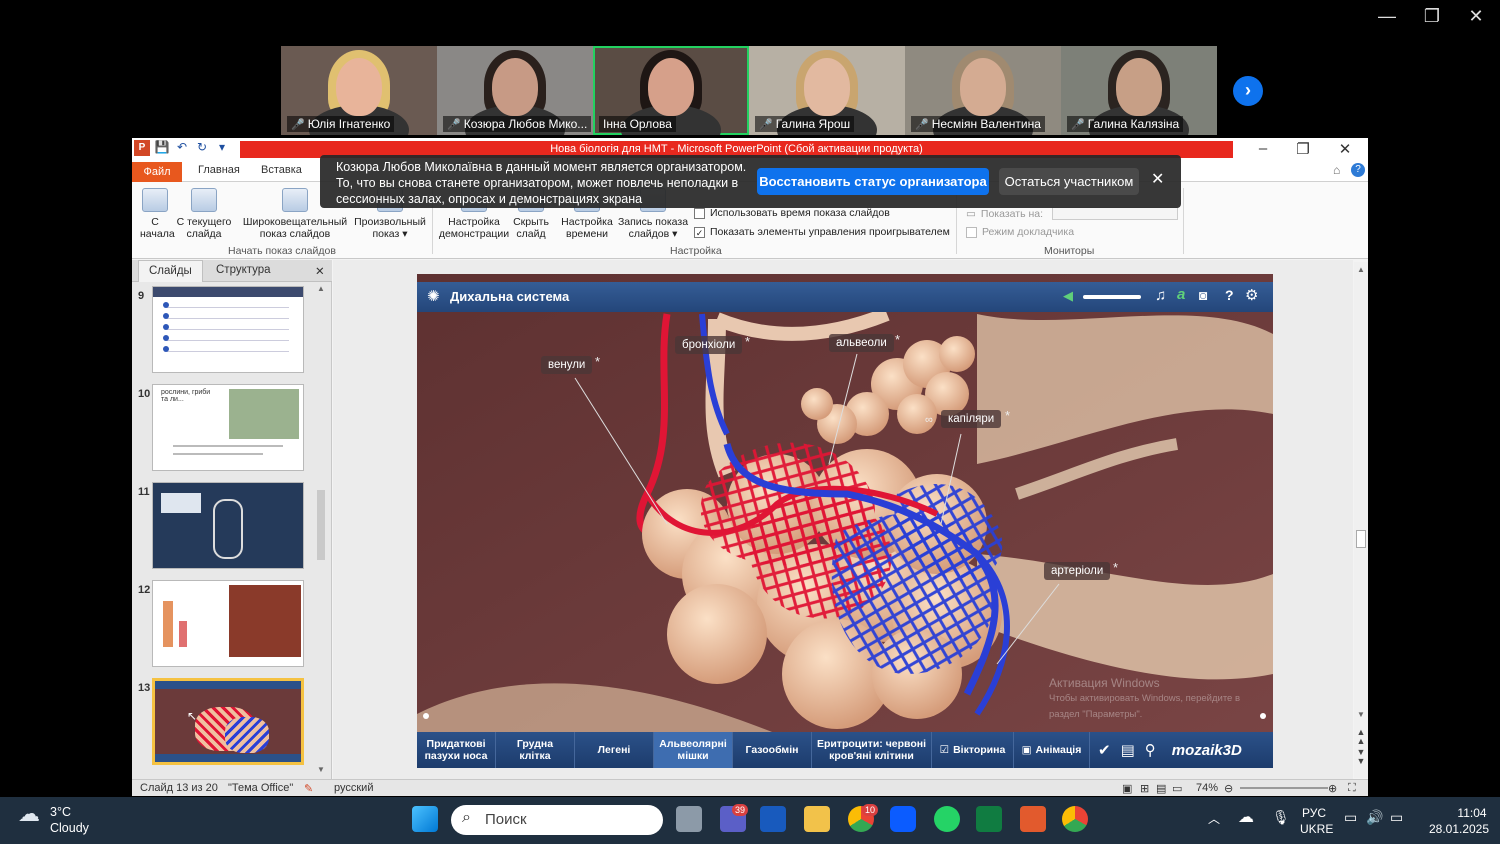 This screenshot has width=1500, height=844. What do you see at coordinates (219, 170) in the screenshot?
I see `tab-home: Главная` at bounding box center [219, 170].